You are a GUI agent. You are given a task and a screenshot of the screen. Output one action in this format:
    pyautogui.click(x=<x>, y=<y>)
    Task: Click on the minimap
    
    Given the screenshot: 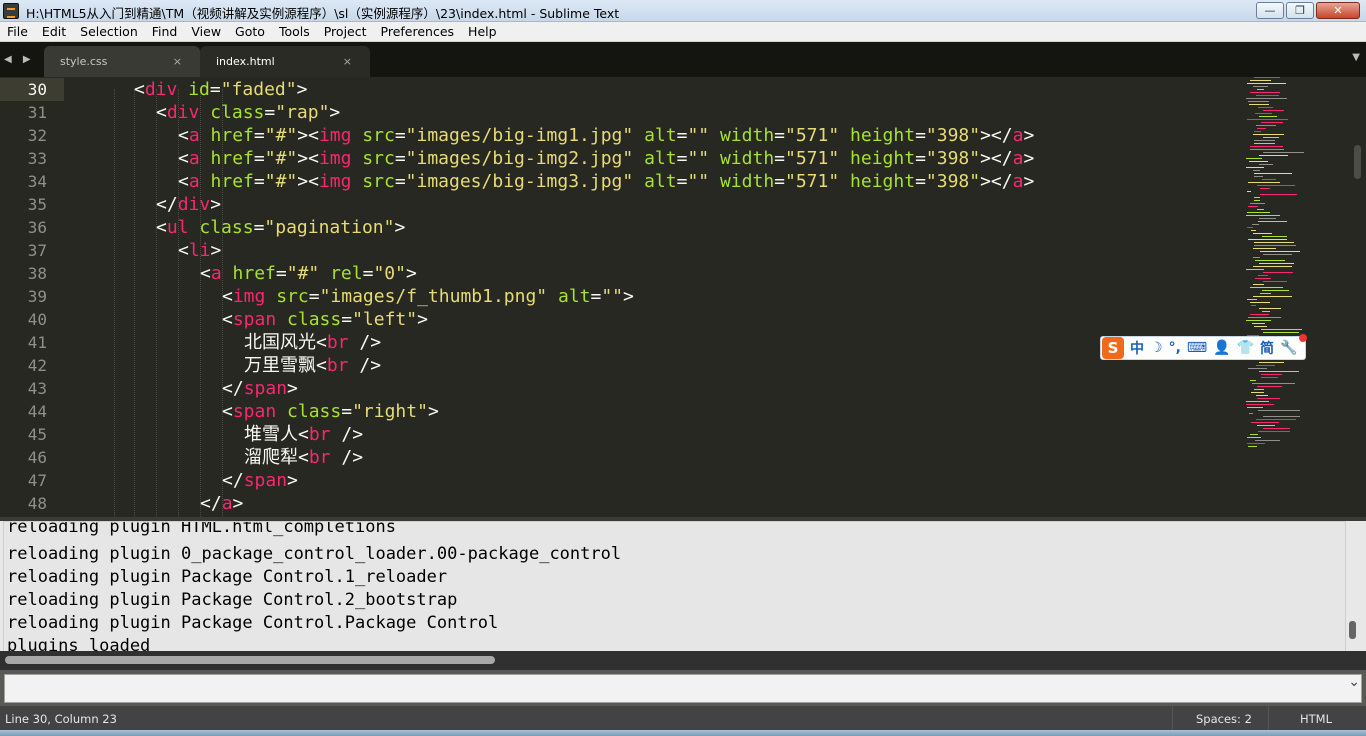 What is the action you would take?
    pyautogui.click(x=1298, y=267)
    